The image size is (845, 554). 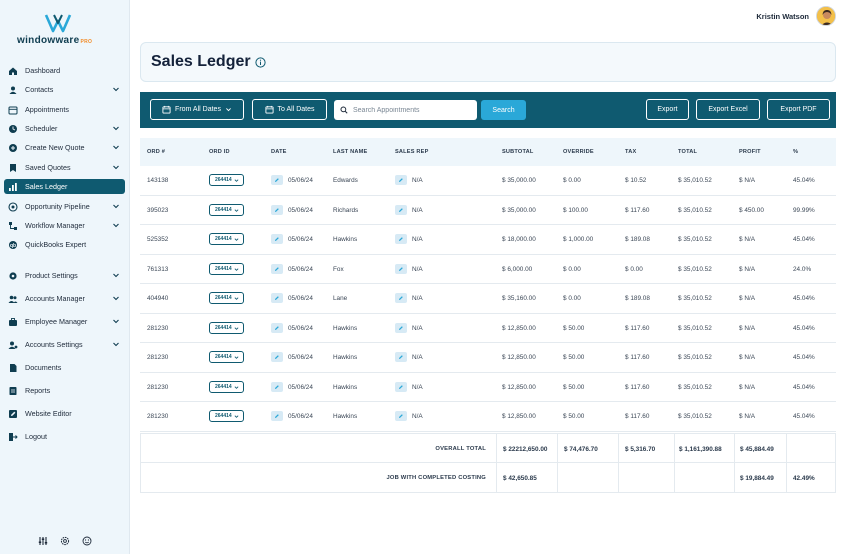 What do you see at coordinates (64, 206) in the screenshot?
I see `sidebar-item-opportunity-pipeline: Opportunity Pipeline` at bounding box center [64, 206].